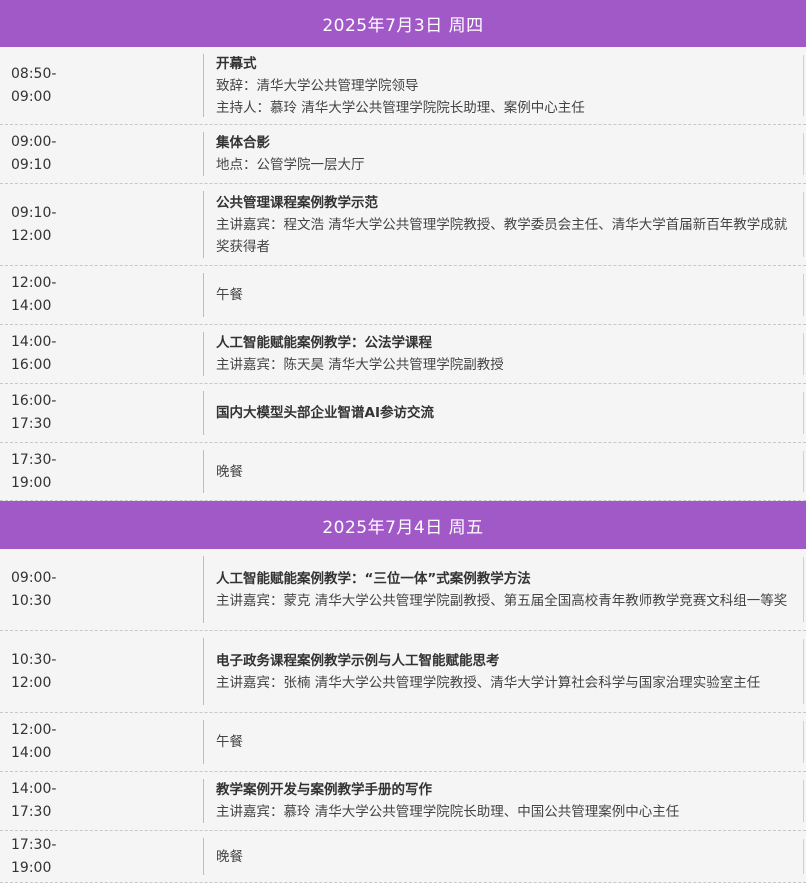 This screenshot has width=806, height=887. What do you see at coordinates (34, 212) in the screenshot?
I see `start-time: 09:10-` at bounding box center [34, 212].